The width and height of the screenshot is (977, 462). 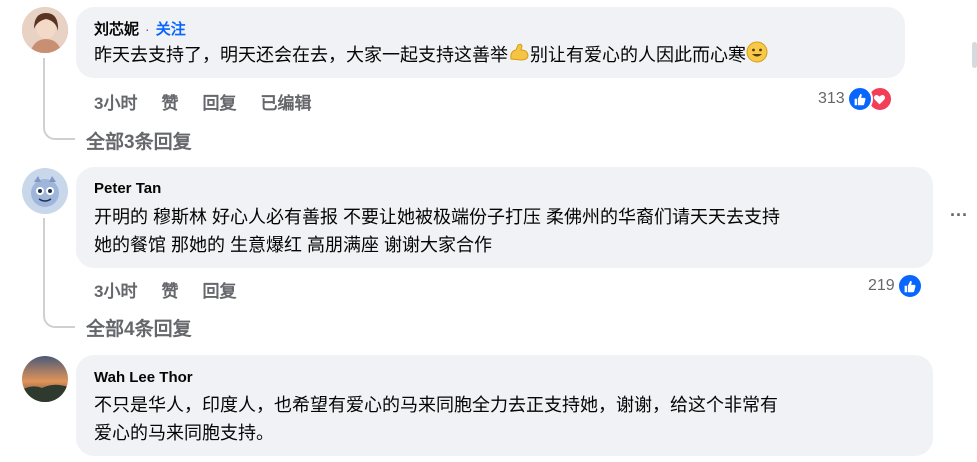 I want to click on view-replies-link: 全部3条回复, so click(x=139, y=140).